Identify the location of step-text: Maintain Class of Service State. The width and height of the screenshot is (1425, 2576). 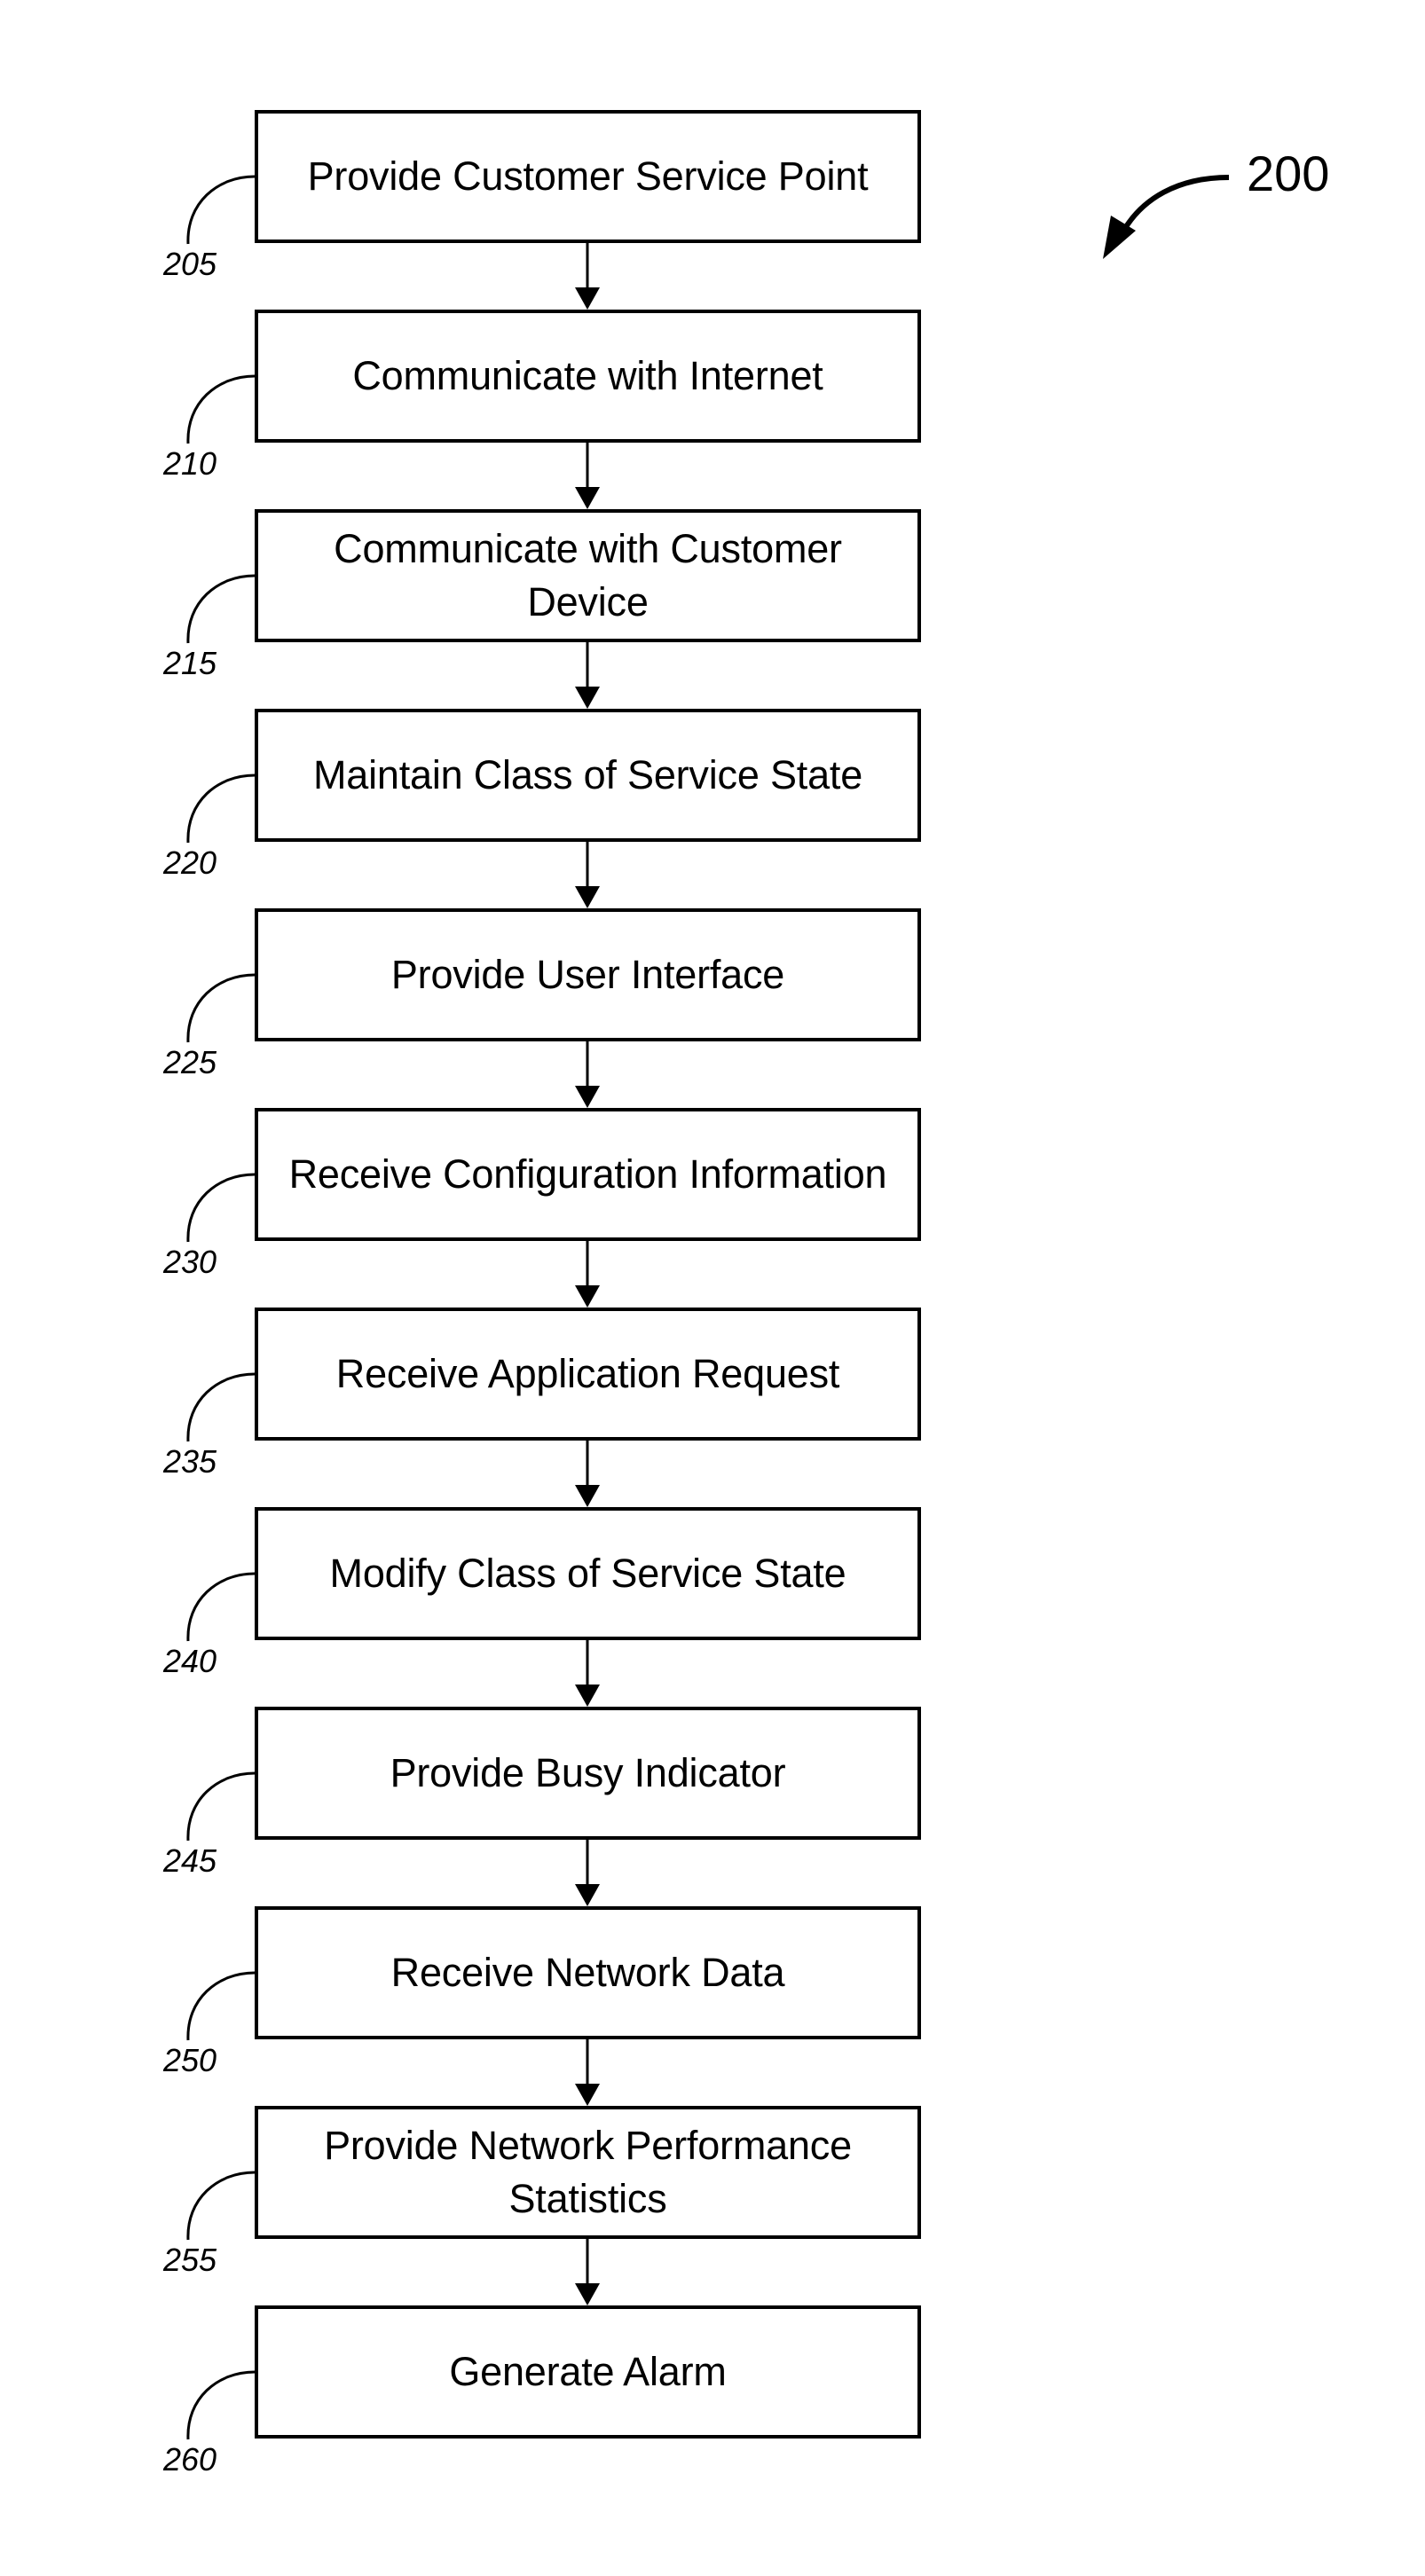
(587, 774).